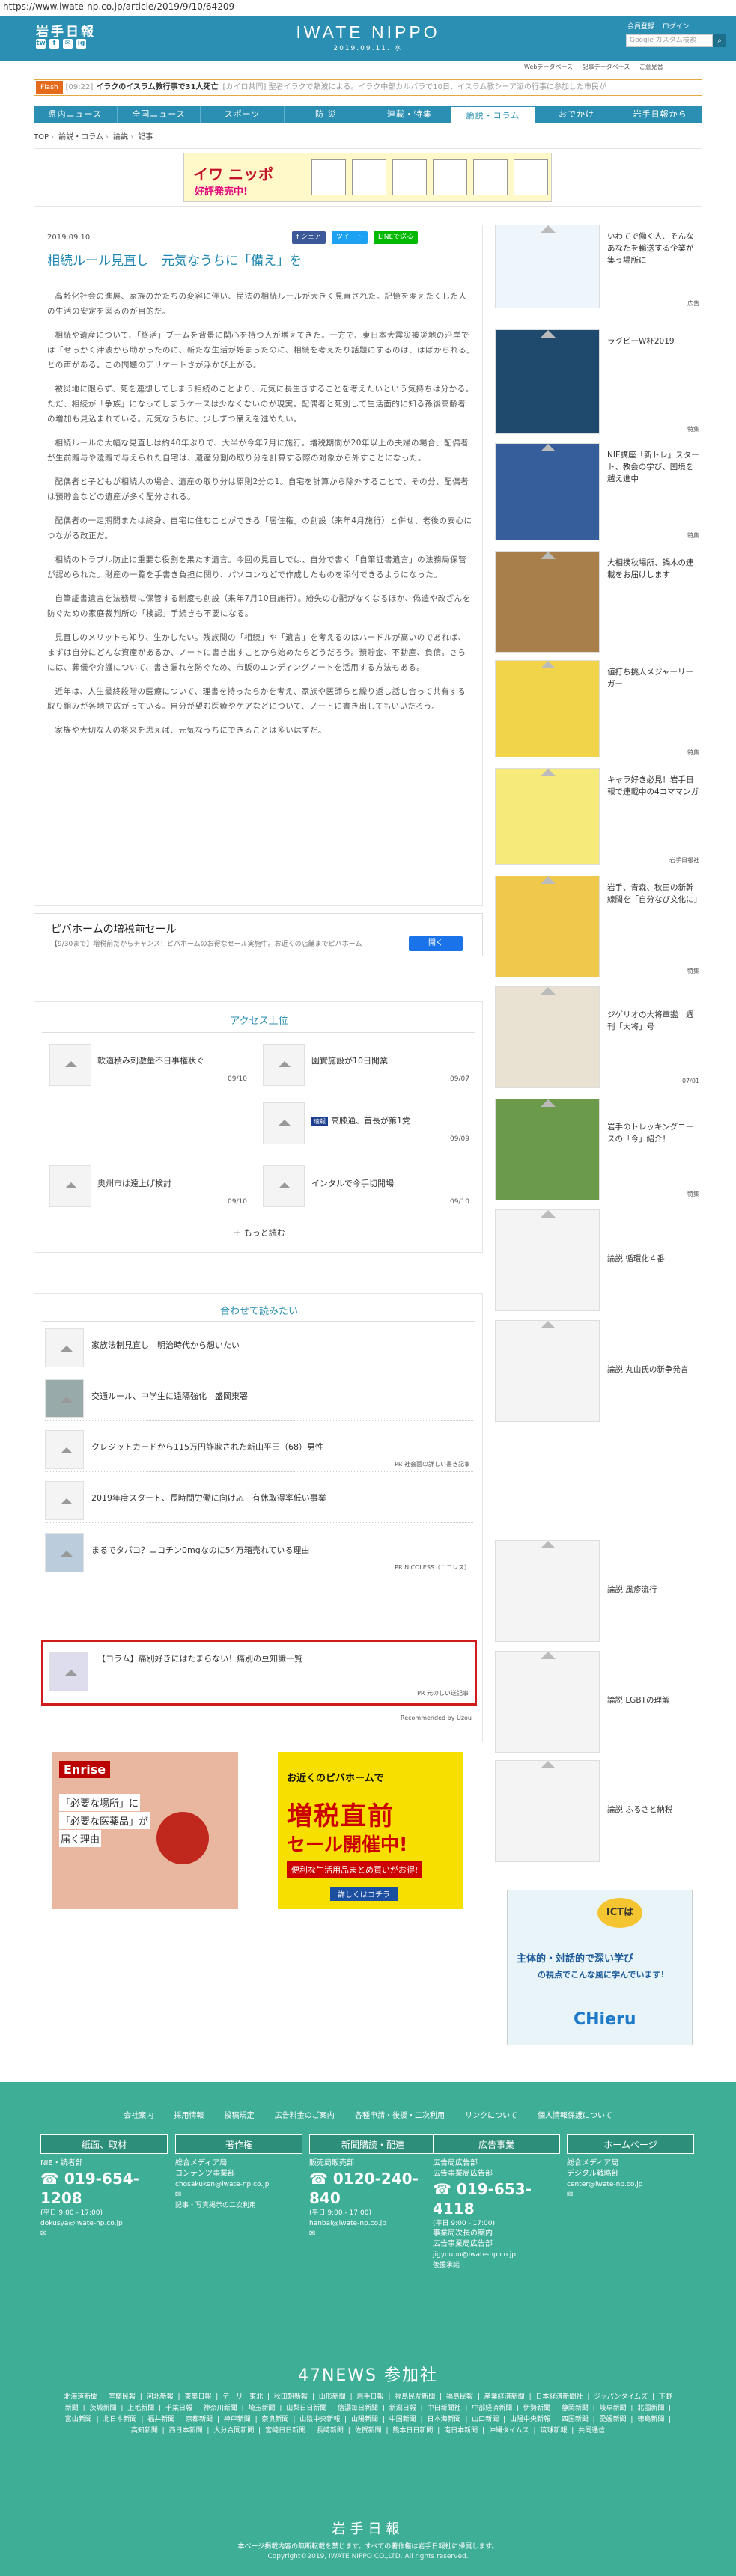  Describe the element at coordinates (76, 115) in the screenshot. I see `nav-prefecture-news: 県内ニュース` at that location.